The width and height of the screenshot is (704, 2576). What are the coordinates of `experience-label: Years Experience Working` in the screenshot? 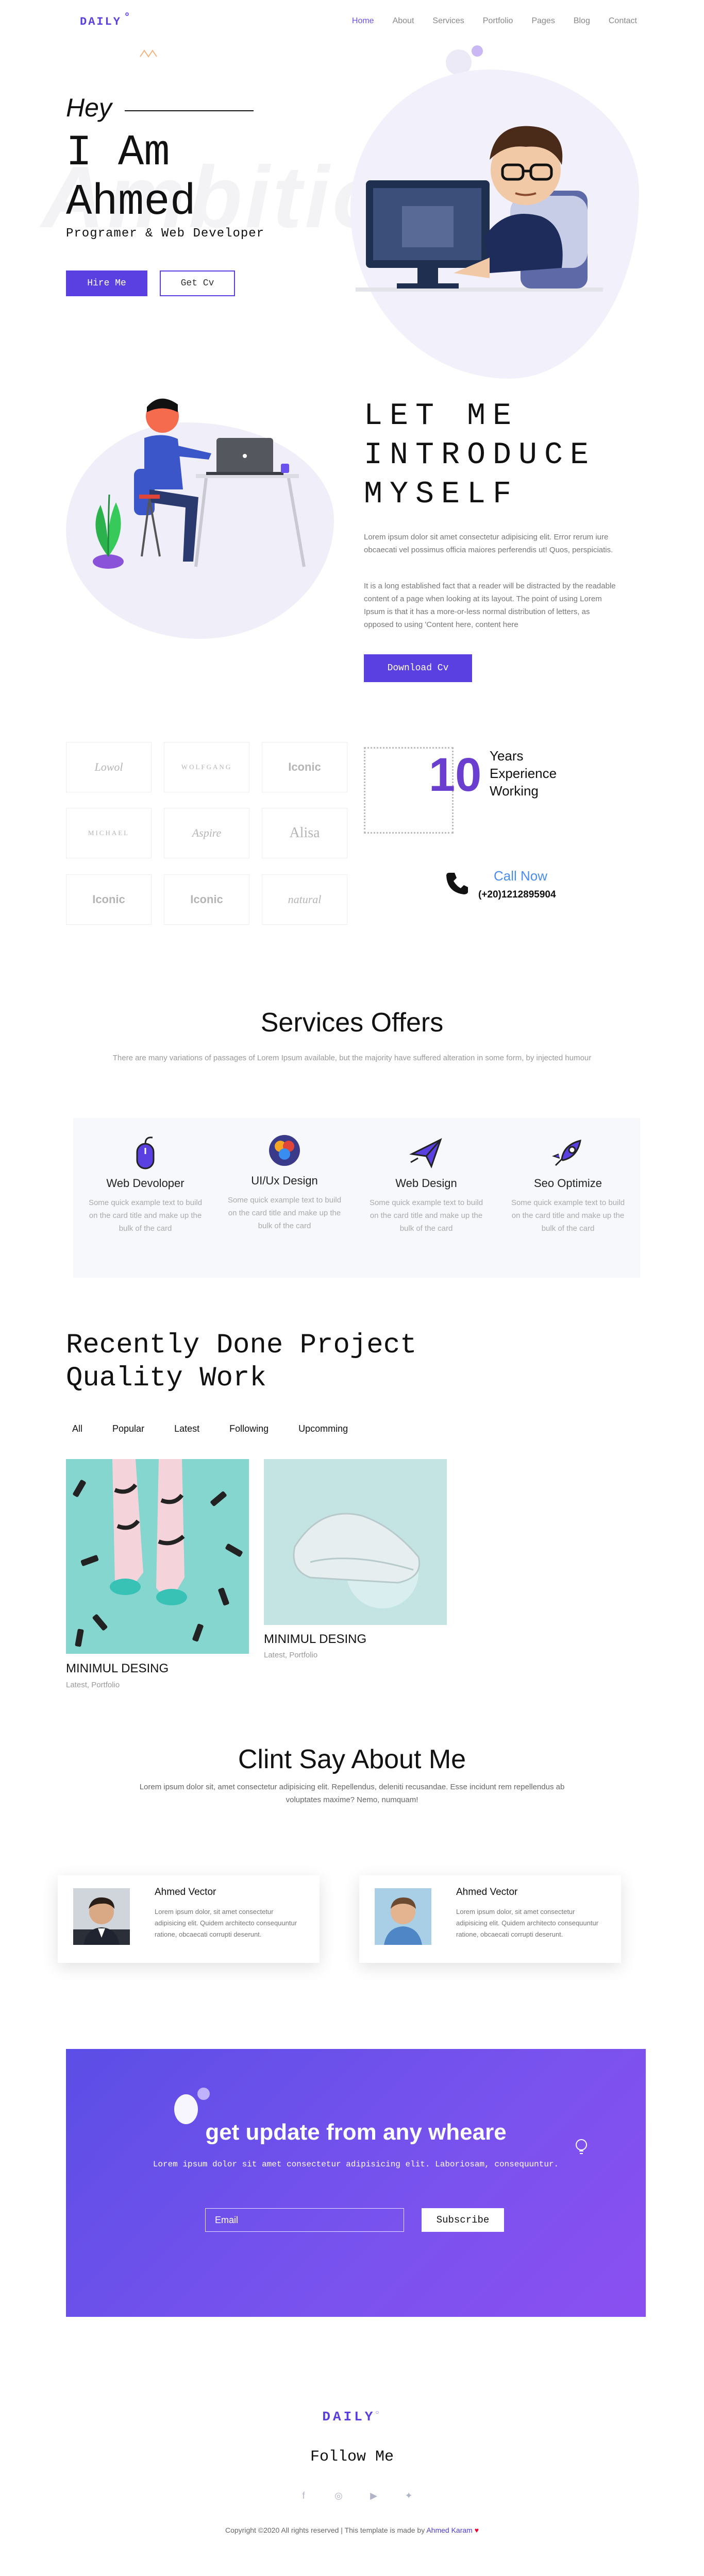 It's located at (524, 773).